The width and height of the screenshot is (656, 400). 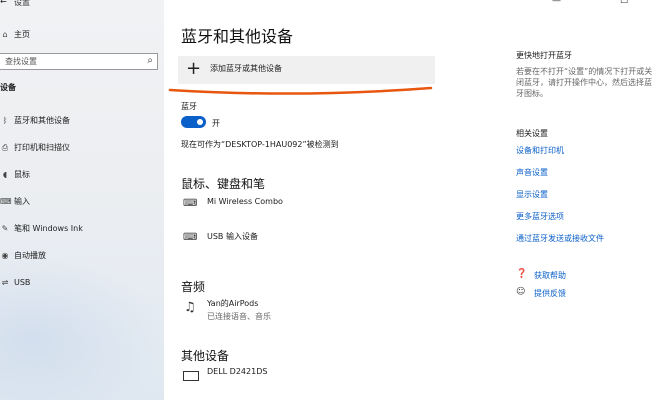 What do you see at coordinates (246, 68) in the screenshot?
I see `add-device-label: 添加蓝牙或其他设备` at bounding box center [246, 68].